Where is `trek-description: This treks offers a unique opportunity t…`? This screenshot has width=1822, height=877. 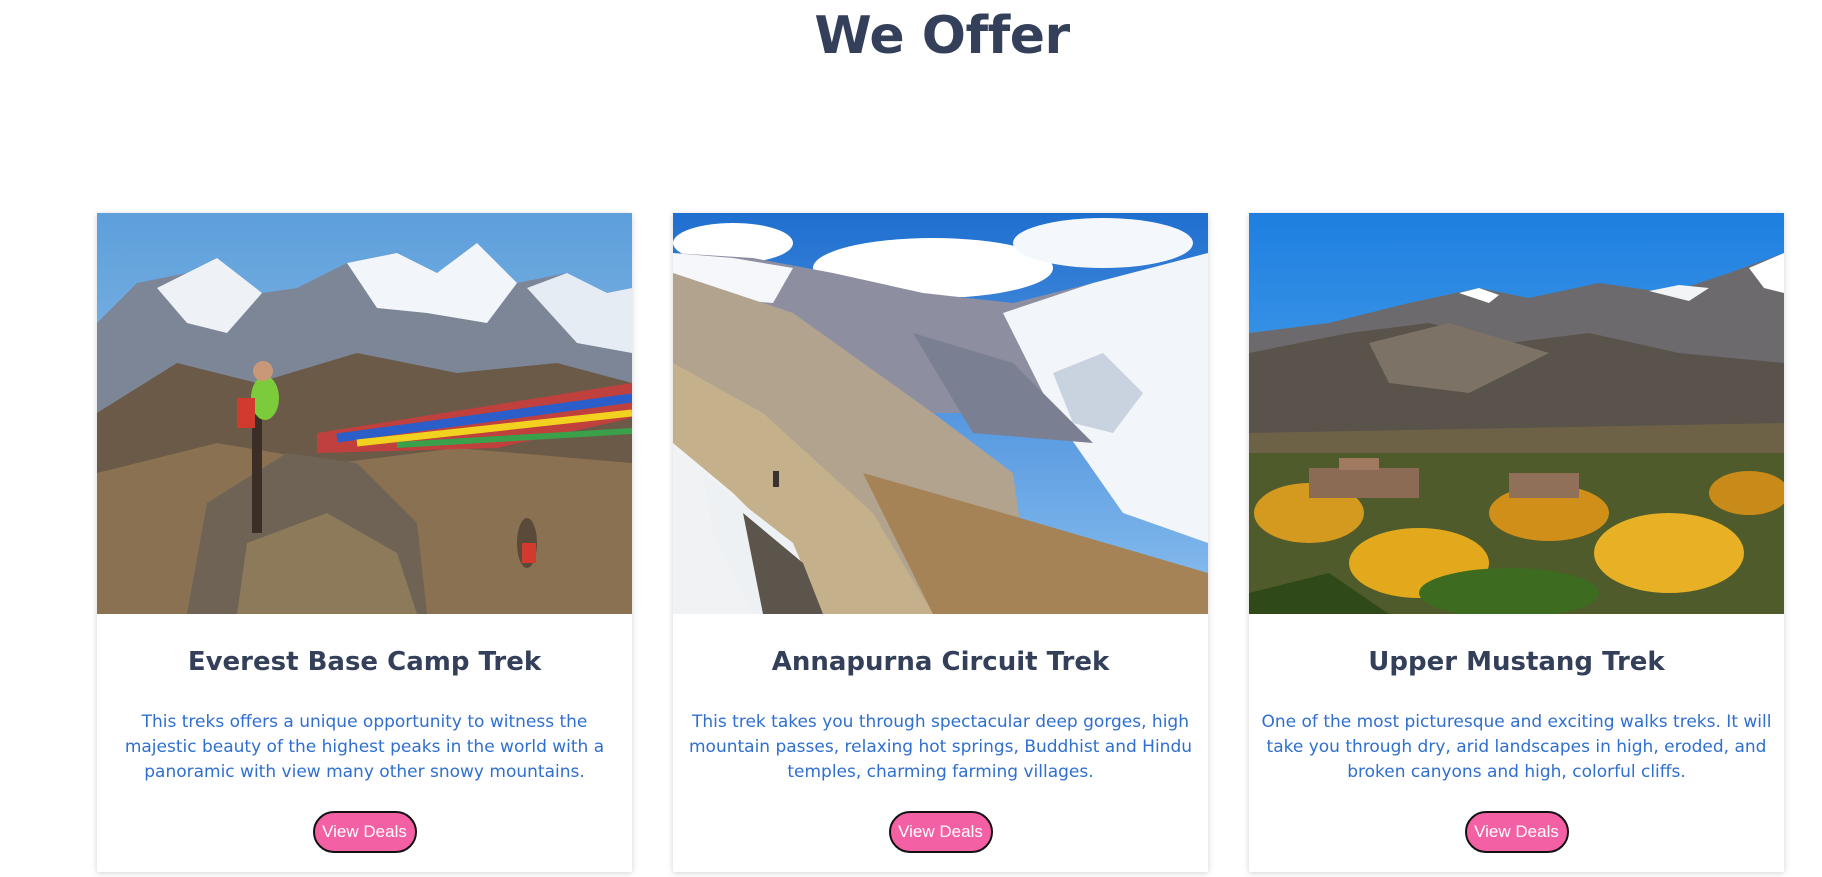
trek-description: This treks offers a unique opportunity t… is located at coordinates (364, 747).